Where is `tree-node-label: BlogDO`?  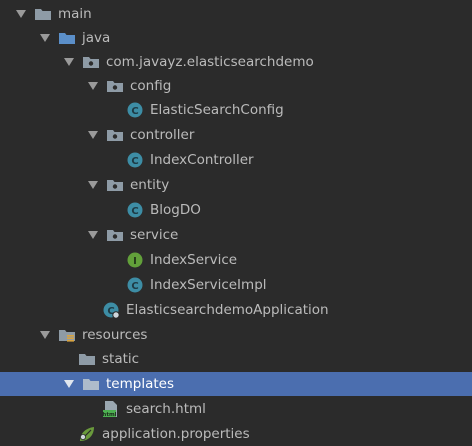
tree-node-label: BlogDO is located at coordinates (175, 210).